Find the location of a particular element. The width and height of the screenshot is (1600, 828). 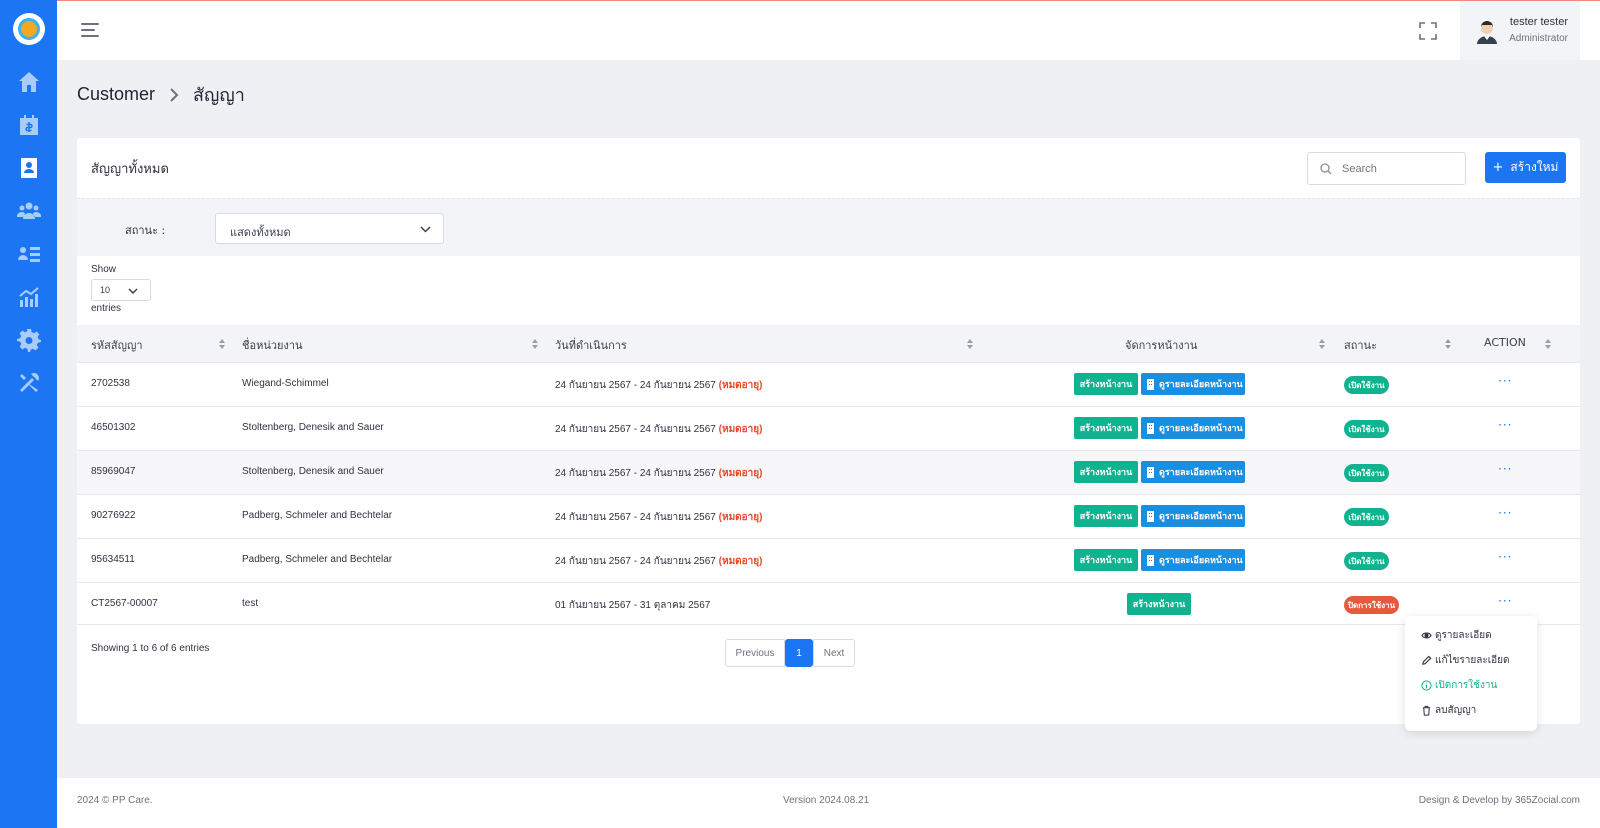

show-label: Show is located at coordinates (104, 269).